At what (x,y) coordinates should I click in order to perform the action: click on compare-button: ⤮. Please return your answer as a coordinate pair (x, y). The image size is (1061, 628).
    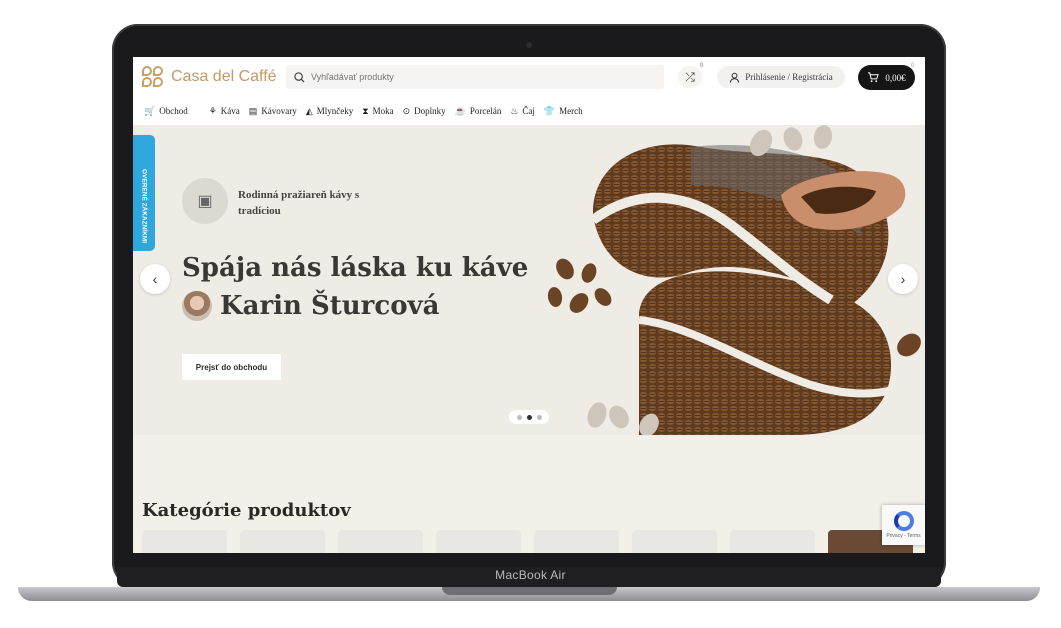
    Looking at the image, I should click on (690, 77).